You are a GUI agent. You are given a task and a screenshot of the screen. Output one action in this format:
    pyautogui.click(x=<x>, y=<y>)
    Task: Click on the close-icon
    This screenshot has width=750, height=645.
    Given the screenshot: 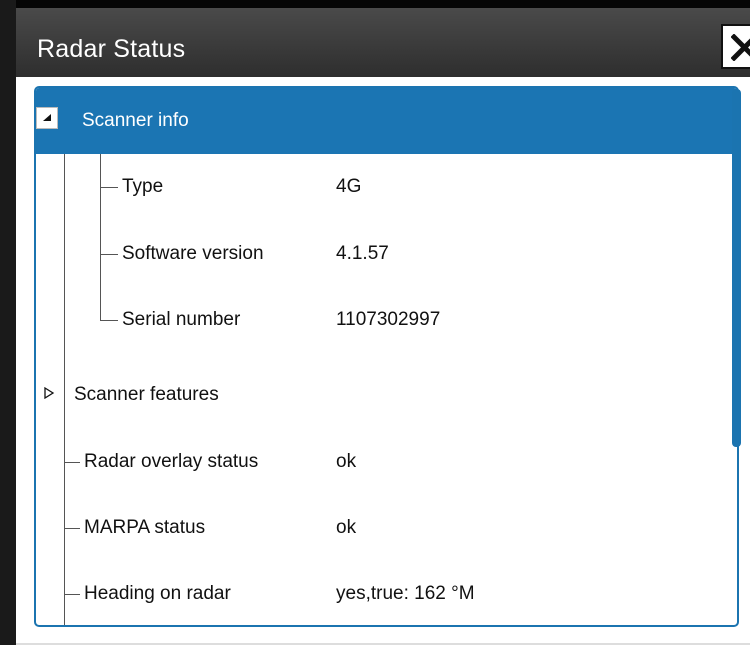 What is the action you would take?
    pyautogui.click(x=740, y=47)
    